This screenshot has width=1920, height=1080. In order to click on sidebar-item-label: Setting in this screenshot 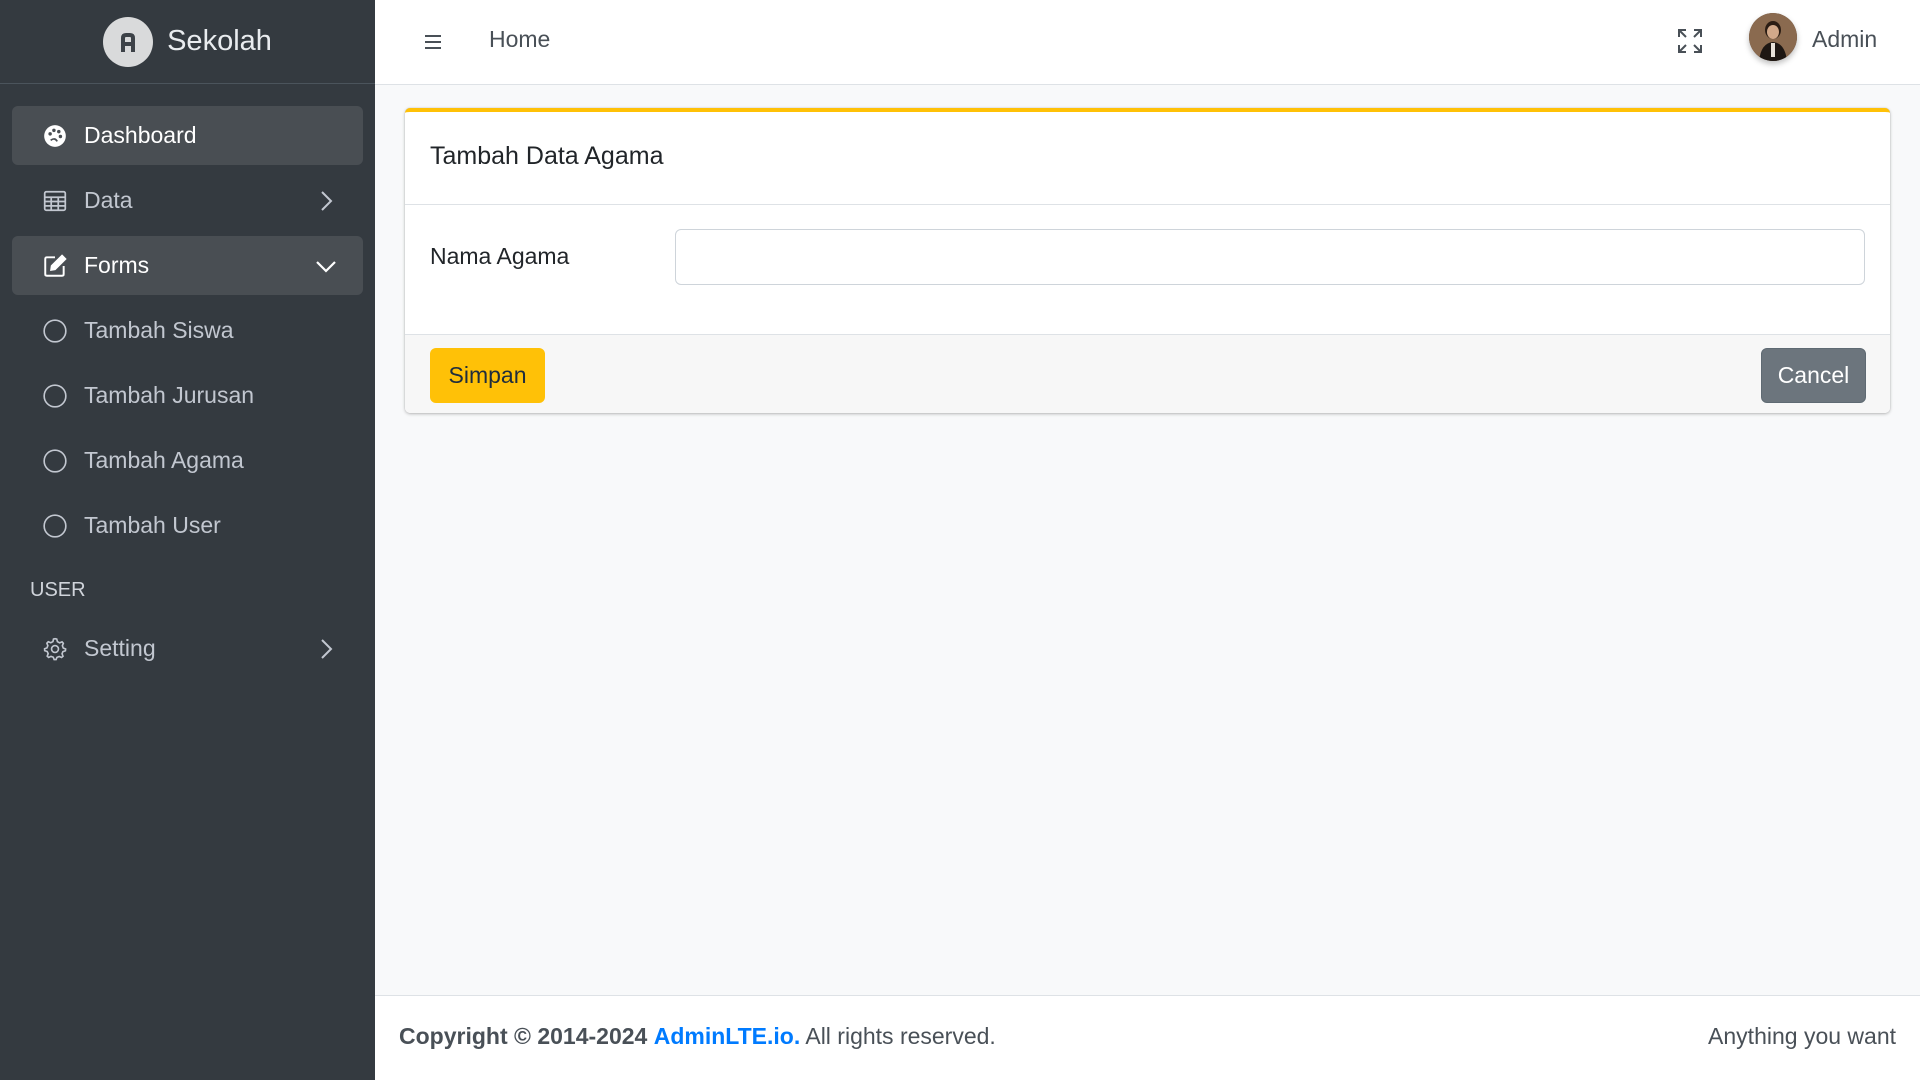, I will do `click(120, 648)`.